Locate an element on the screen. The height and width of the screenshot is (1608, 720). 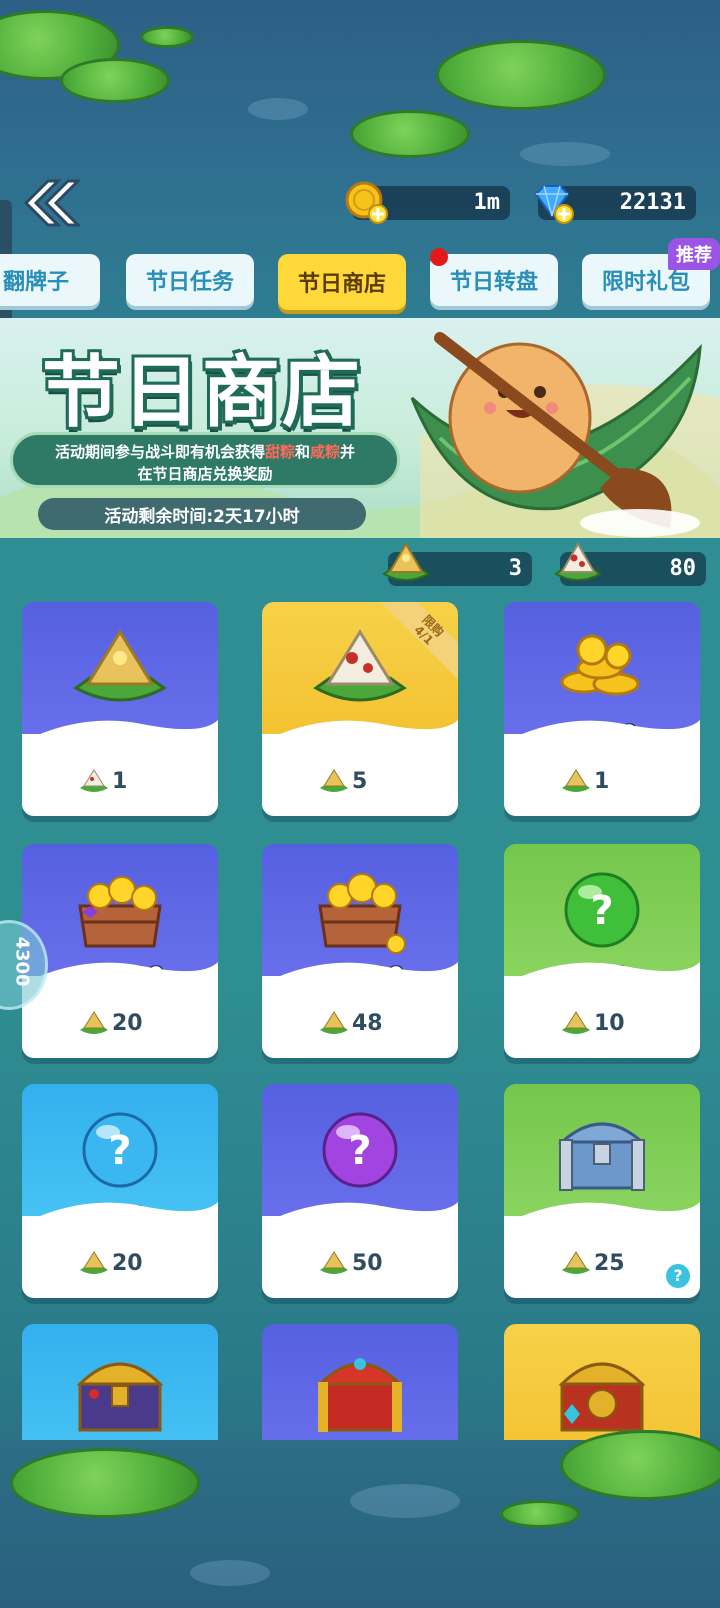
purple-mystery-orb-icon: ? is located at coordinates (360, 1150).